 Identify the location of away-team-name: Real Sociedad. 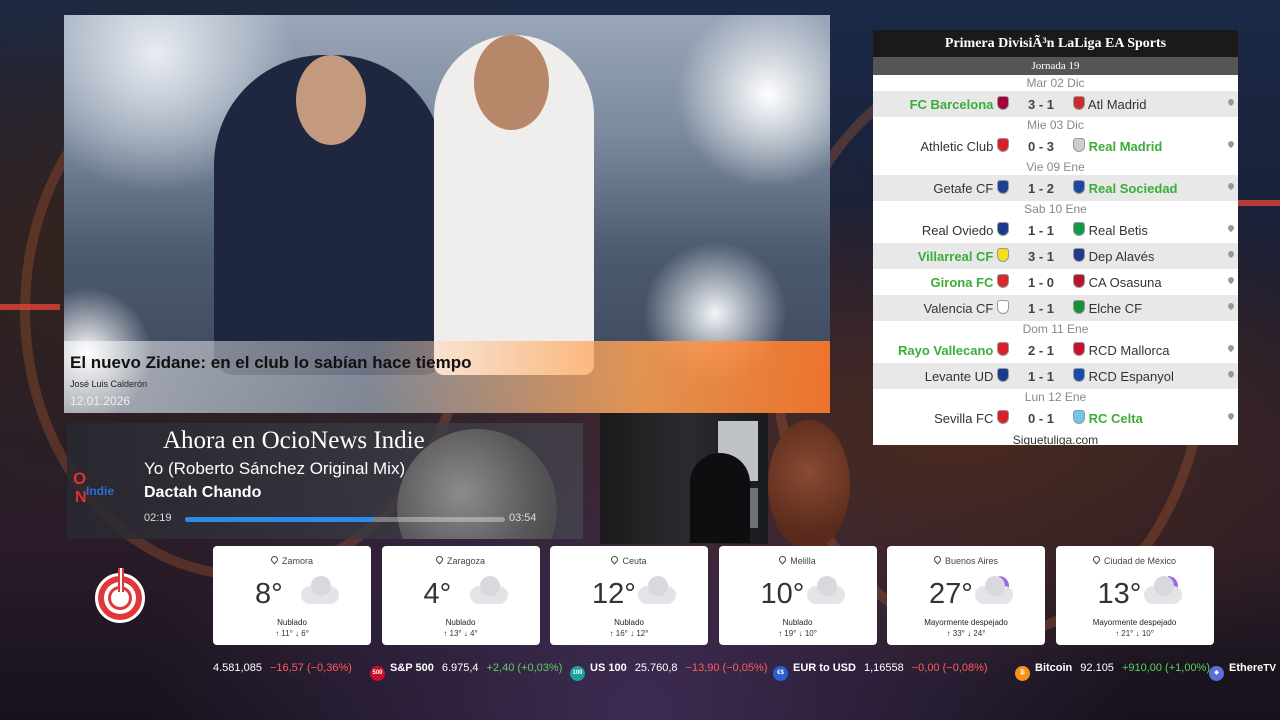
(1133, 188).